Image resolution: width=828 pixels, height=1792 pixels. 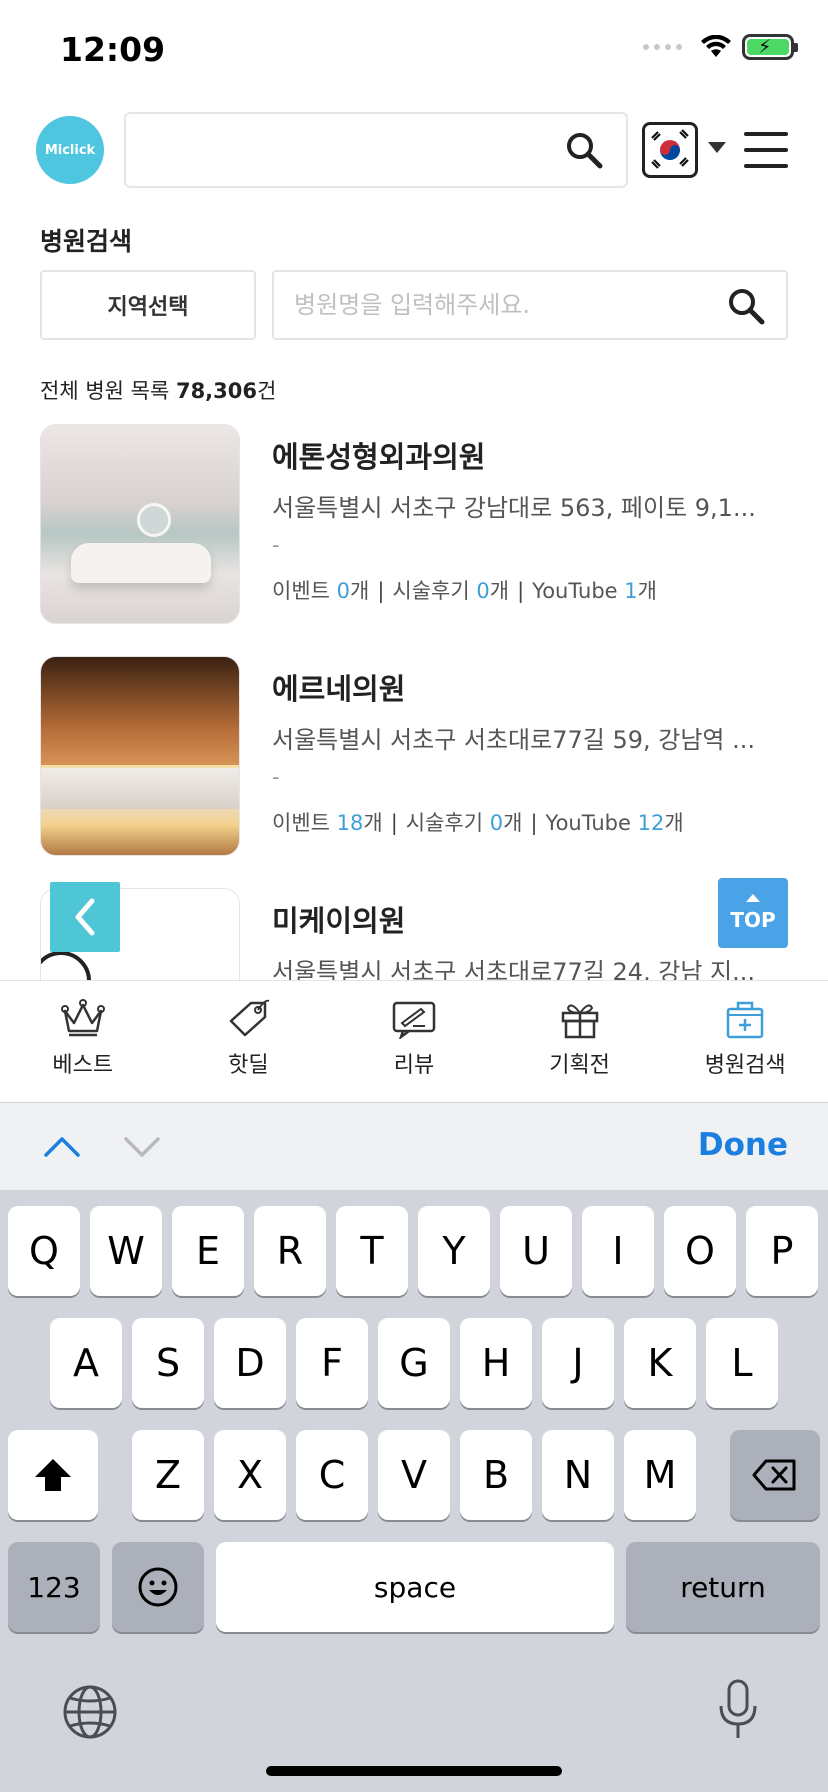 I want to click on key-t: T, so click(x=372, y=1251).